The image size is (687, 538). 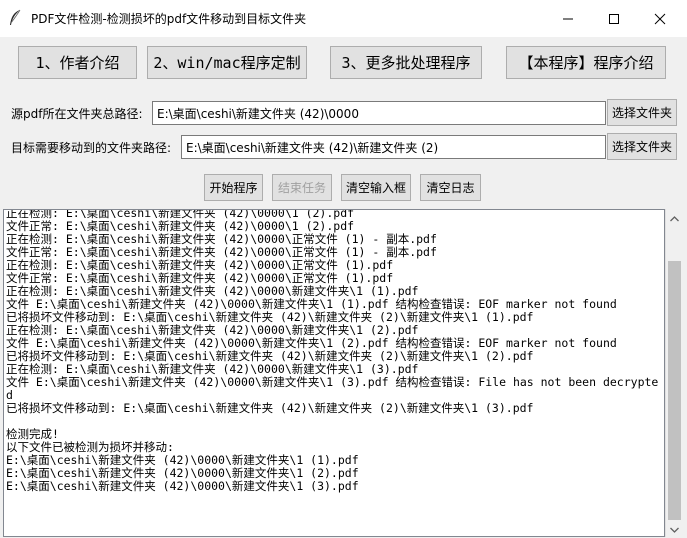 I want to click on feather-icon, so click(x=15, y=18).